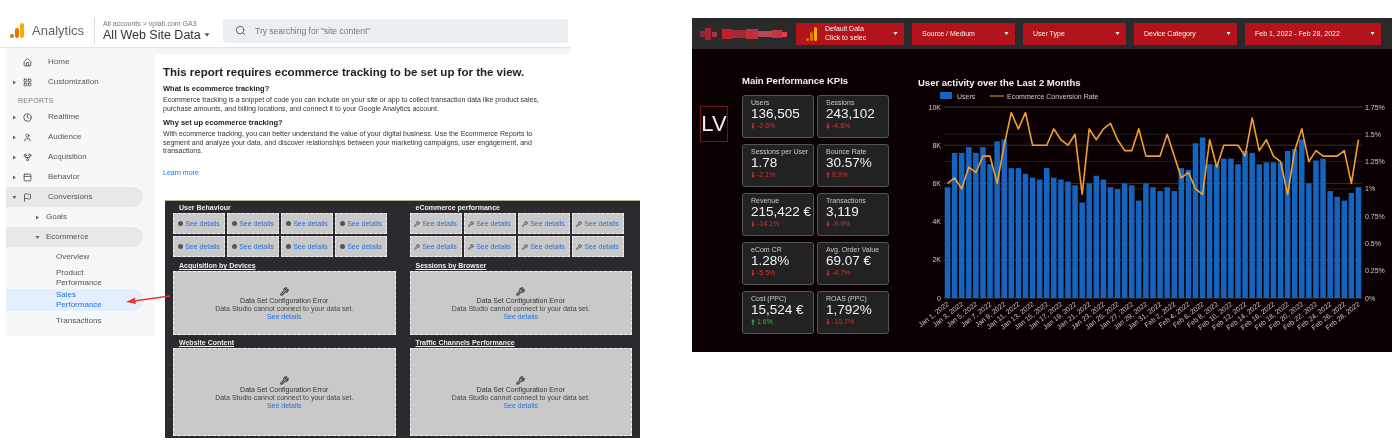 Image resolution: width=1400 pixels, height=446 pixels. I want to click on sidebar-item: Behavior, so click(74, 177).